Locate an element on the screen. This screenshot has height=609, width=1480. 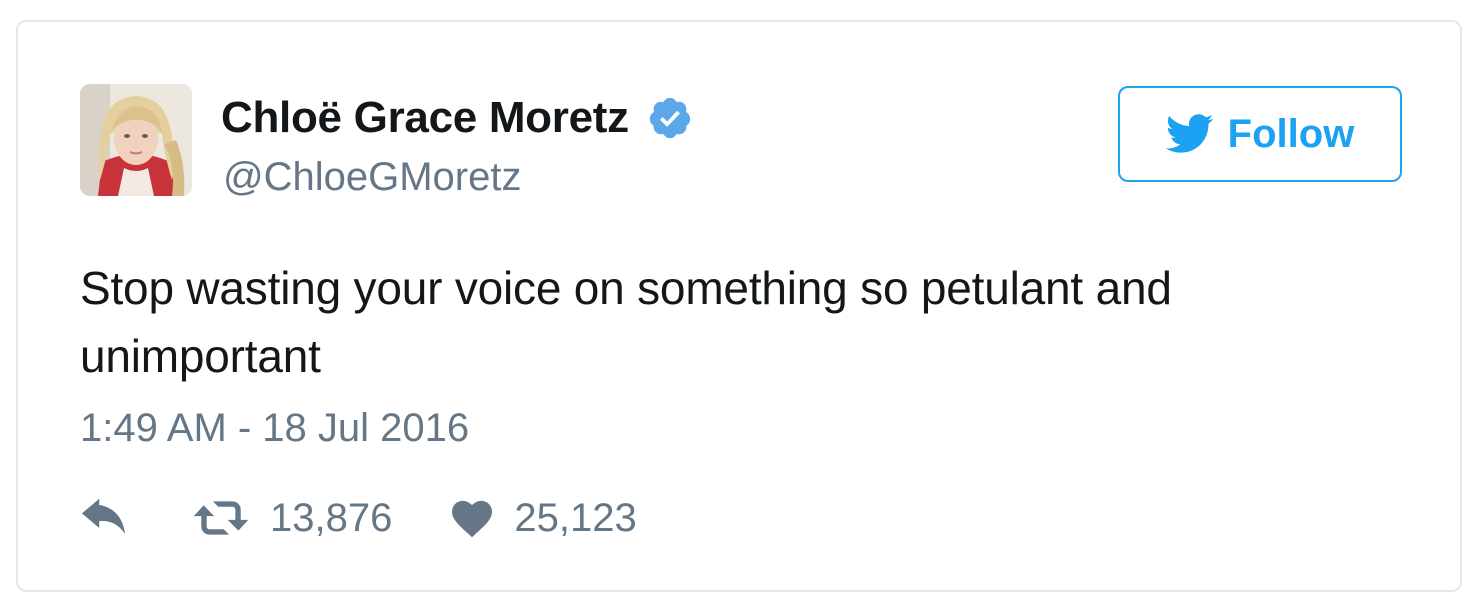
avatar-image is located at coordinates (136, 140).